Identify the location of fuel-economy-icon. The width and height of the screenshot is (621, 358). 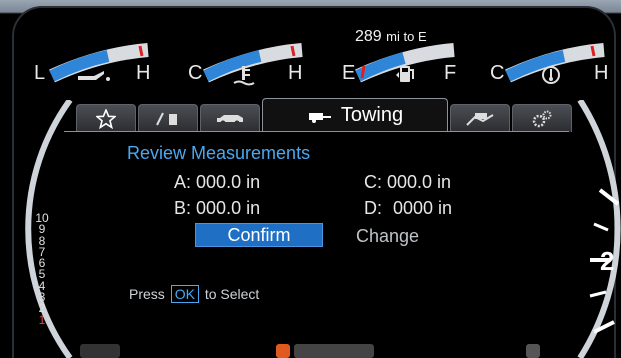
(166, 118).